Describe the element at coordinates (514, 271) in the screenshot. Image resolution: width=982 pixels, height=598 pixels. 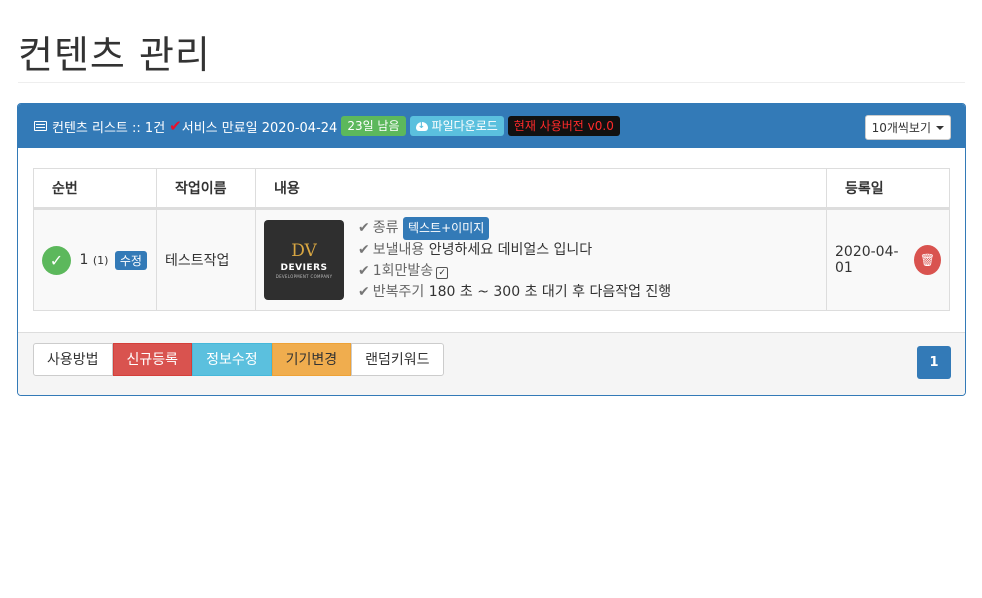
I see `once-line: ✔ 1회만발송 ✓` at that location.